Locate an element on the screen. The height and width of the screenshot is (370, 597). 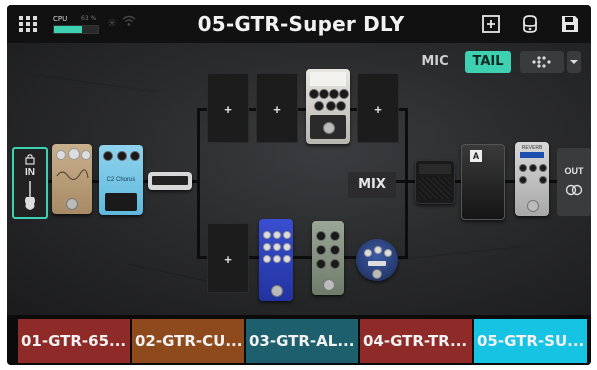
chorus-pedal: C2 Chorus is located at coordinates (121, 180).